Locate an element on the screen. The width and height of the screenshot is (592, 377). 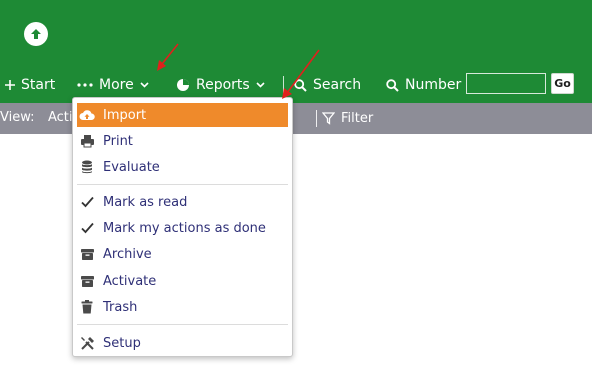
annotation-arrows is located at coordinates (238, 71).